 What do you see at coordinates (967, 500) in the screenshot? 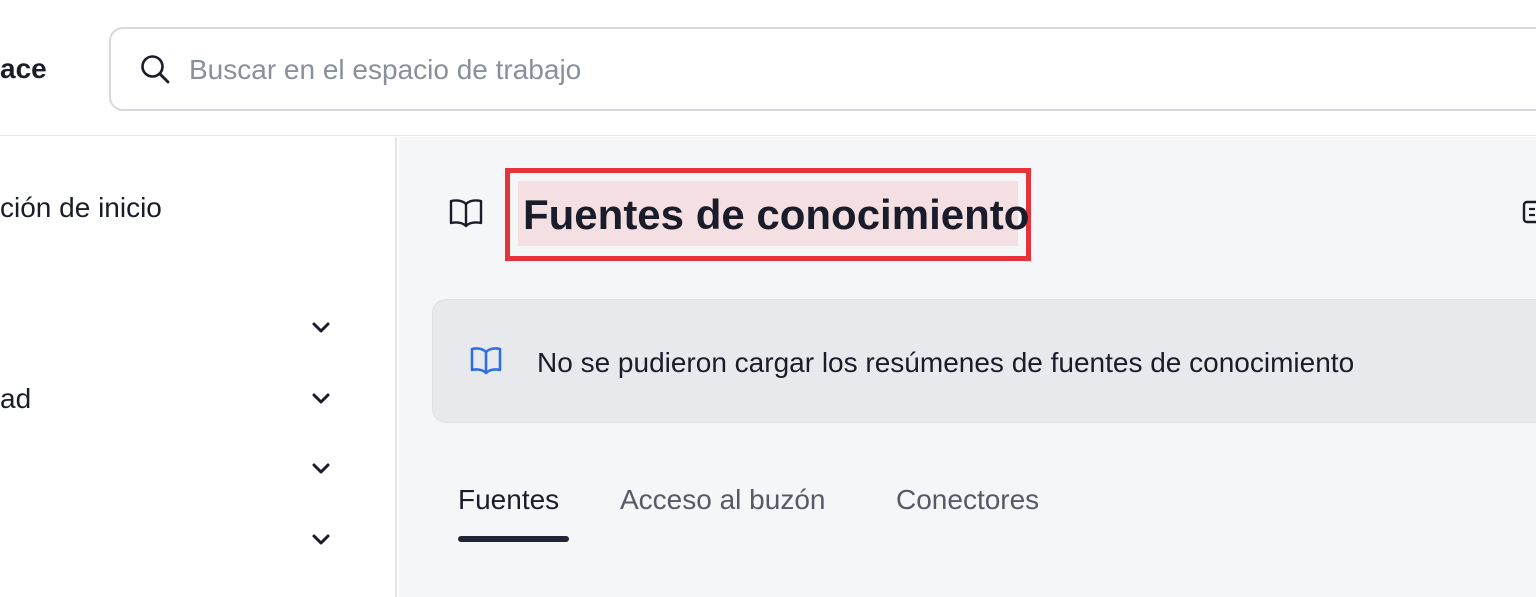
I see `tab-conectores: Conectores` at bounding box center [967, 500].